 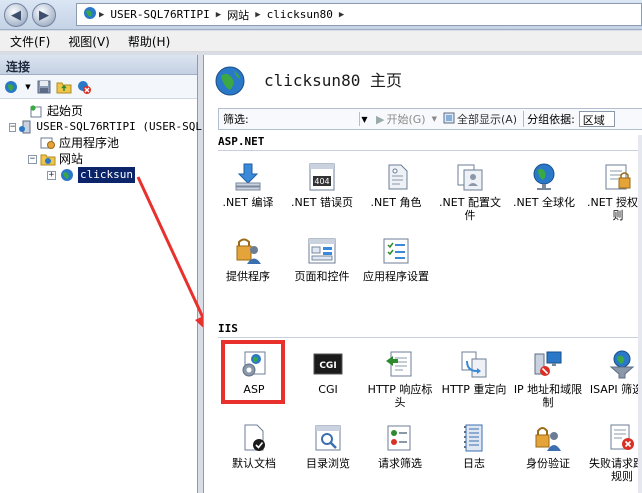 I want to click on feature-net-compilation: .NET 编译, so click(x=248, y=185).